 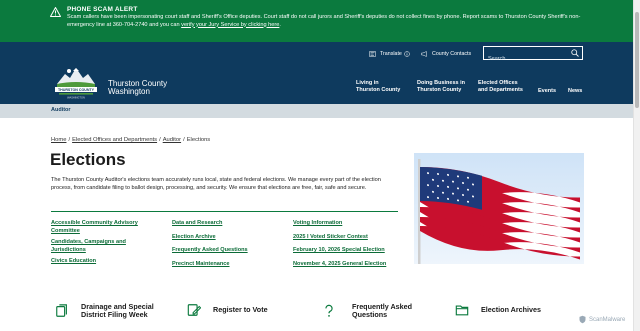 I want to click on nav-business-line2: Thurston County, so click(x=439, y=90).